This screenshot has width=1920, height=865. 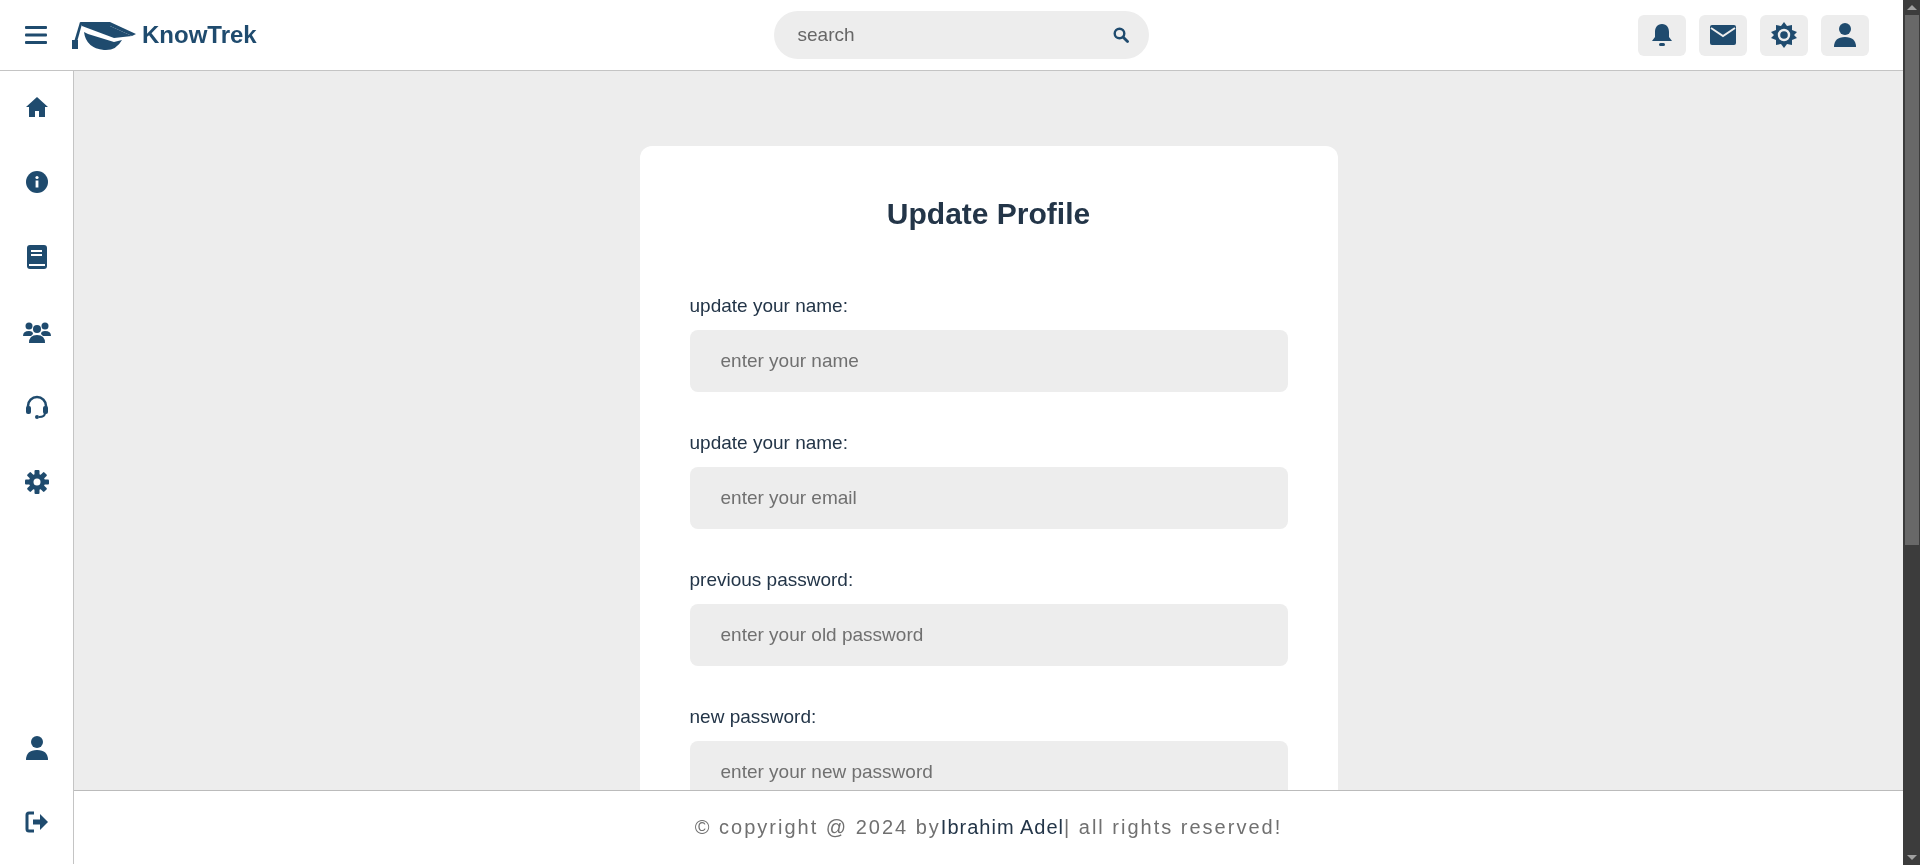 I want to click on messages-button, so click(x=1723, y=35).